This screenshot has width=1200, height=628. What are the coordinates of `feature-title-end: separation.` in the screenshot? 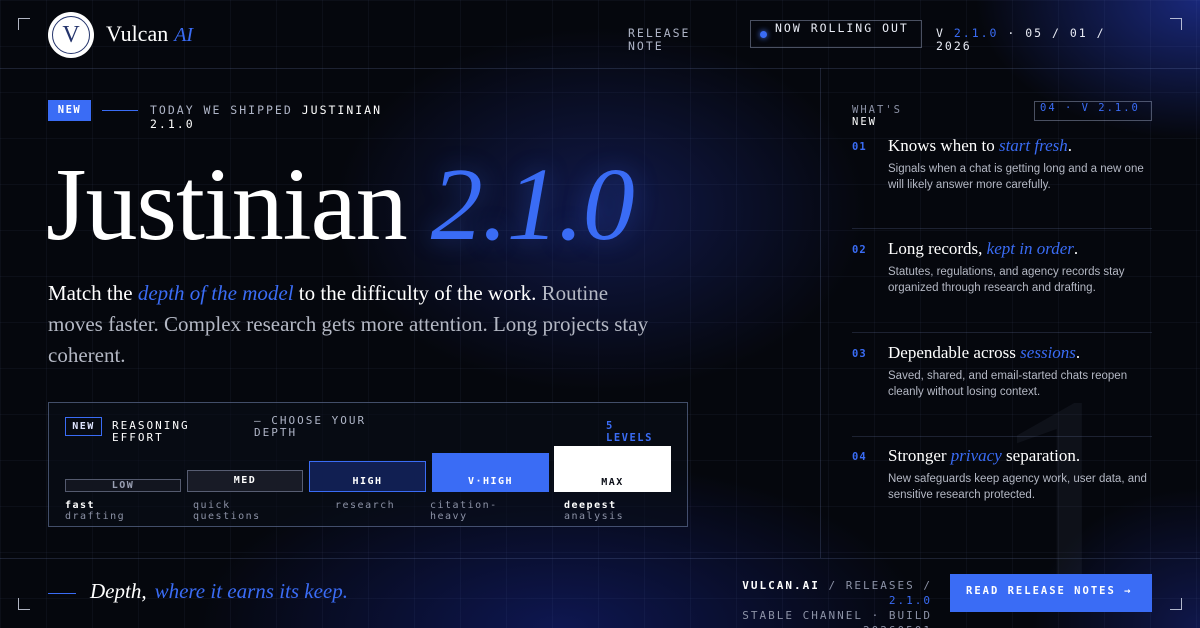 It's located at (1043, 455).